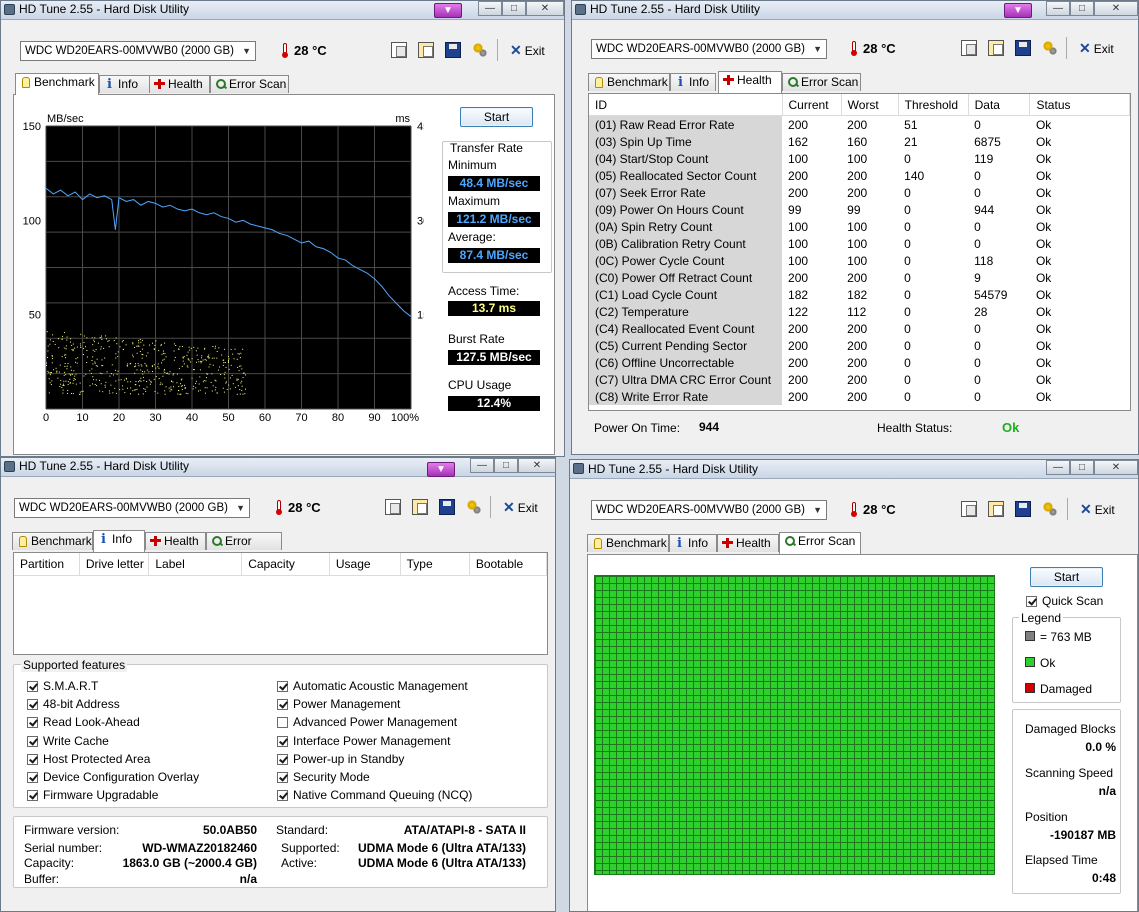 This screenshot has width=1139, height=912. What do you see at coordinates (496, 117) in the screenshot?
I see `benchmark-start-button: Start` at bounding box center [496, 117].